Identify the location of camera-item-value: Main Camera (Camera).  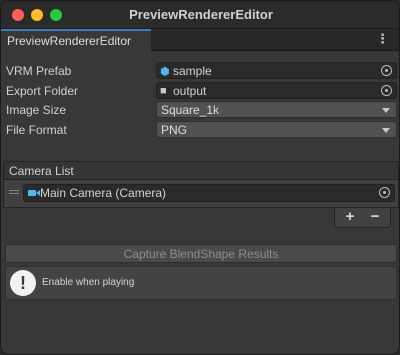
(103, 193).